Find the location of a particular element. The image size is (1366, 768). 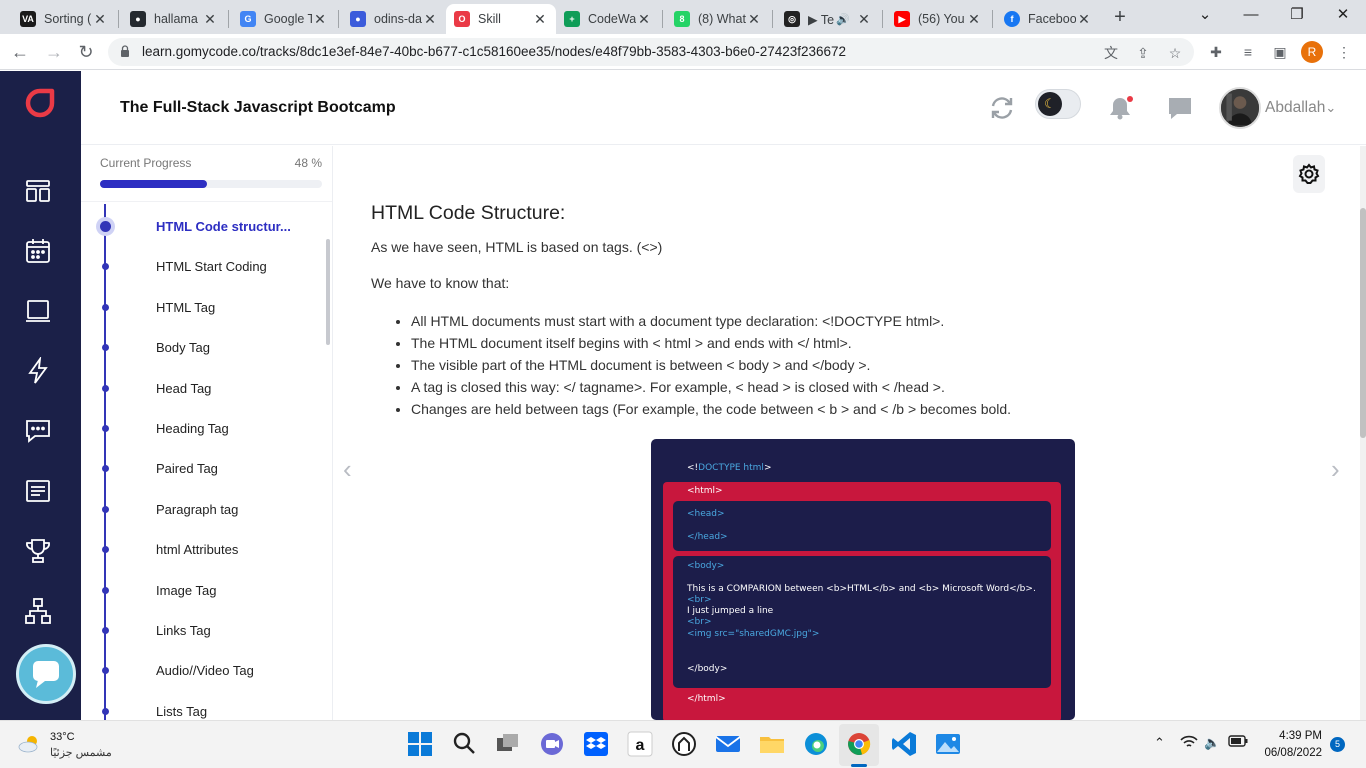

windows-start-icon is located at coordinates (420, 744).